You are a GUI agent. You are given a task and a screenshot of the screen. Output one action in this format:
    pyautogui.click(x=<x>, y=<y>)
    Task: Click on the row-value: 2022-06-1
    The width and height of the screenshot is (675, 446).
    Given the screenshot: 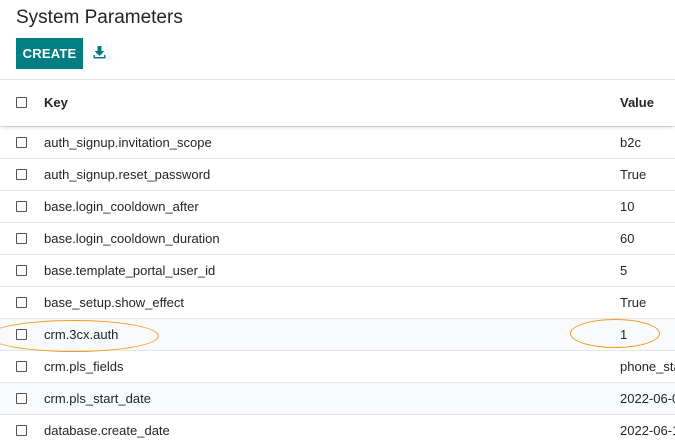 What is the action you would take?
    pyautogui.click(x=647, y=430)
    